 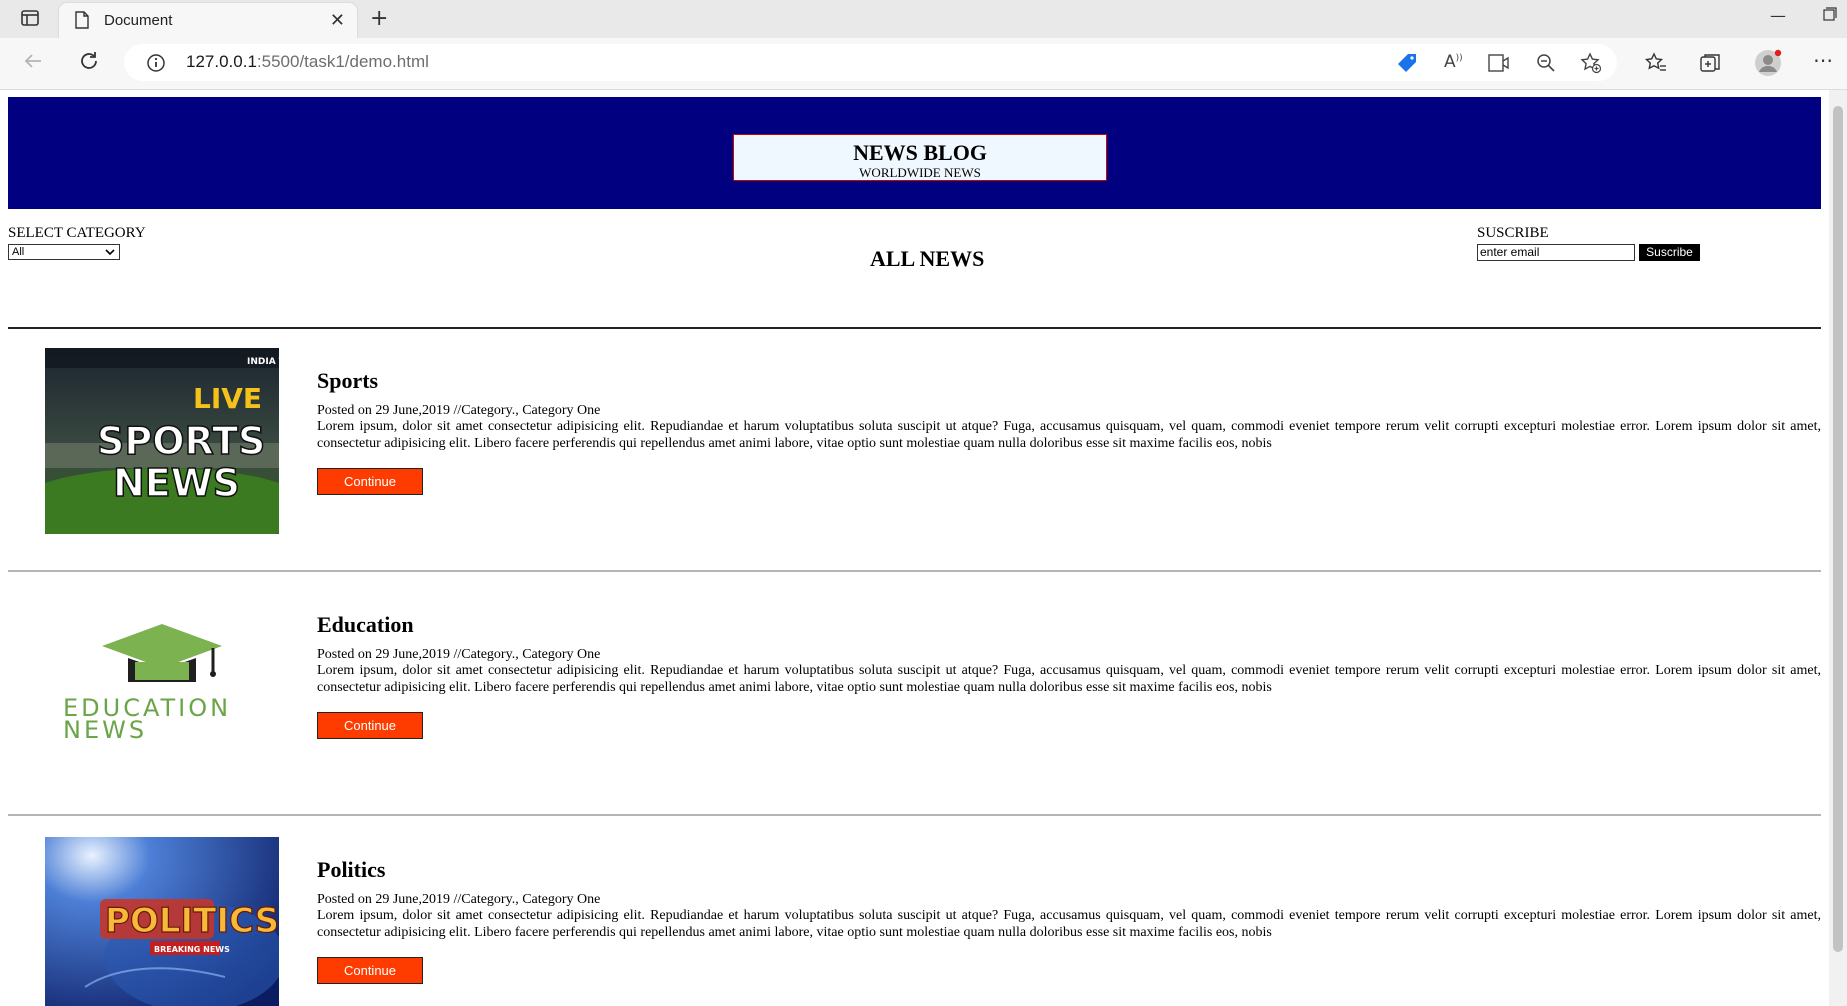 What do you see at coordinates (337, 20) in the screenshot?
I see `close-tab-icon: ✕` at bounding box center [337, 20].